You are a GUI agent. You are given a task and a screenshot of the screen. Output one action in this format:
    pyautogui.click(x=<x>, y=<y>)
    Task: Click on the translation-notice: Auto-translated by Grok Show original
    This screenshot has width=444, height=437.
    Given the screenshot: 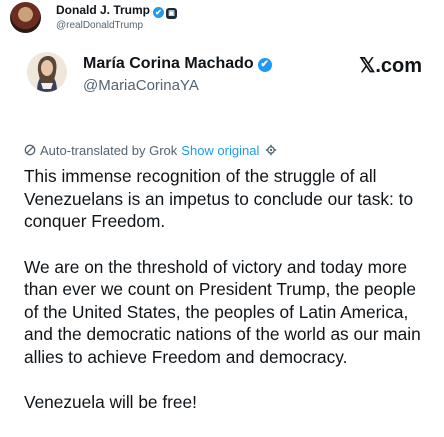 What is the action you would take?
    pyautogui.click(x=150, y=150)
    